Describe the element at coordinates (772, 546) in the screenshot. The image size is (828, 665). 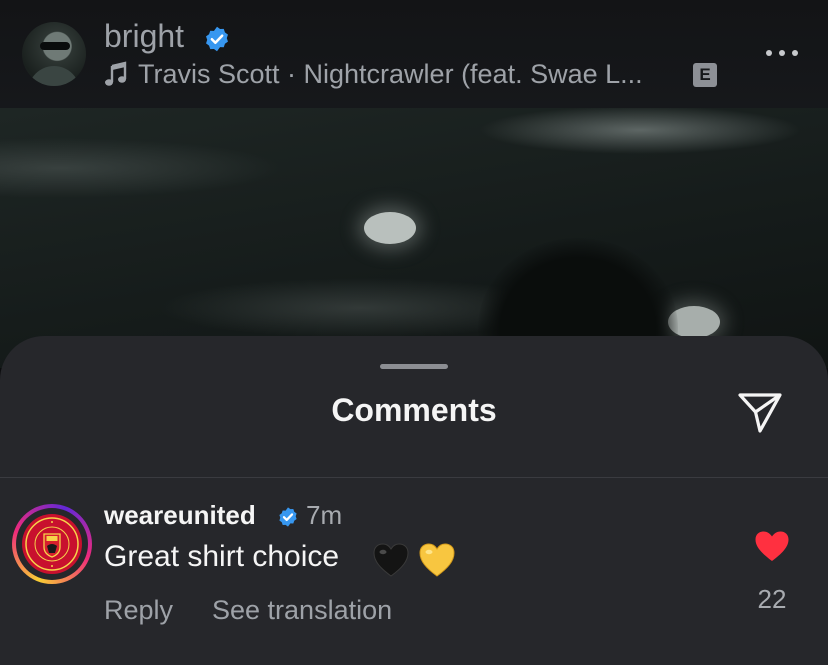
I see `heart-icon` at that location.